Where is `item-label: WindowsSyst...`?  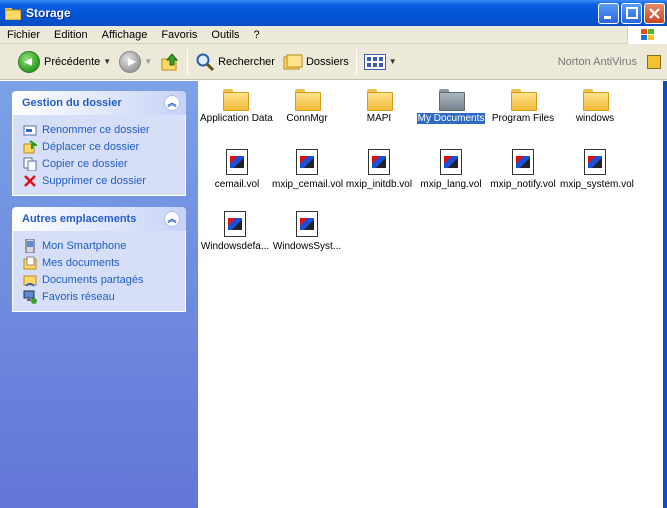 item-label: WindowsSyst... is located at coordinates (307, 246).